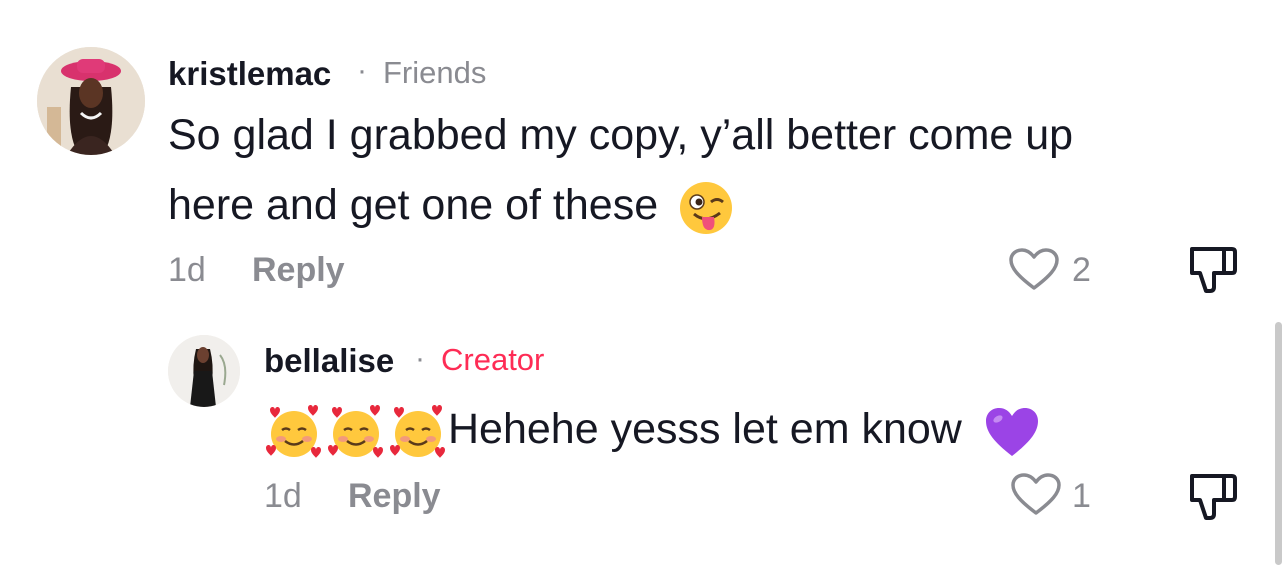 This screenshot has width=1284, height=565. I want to click on like-count: 2, so click(1081, 270).